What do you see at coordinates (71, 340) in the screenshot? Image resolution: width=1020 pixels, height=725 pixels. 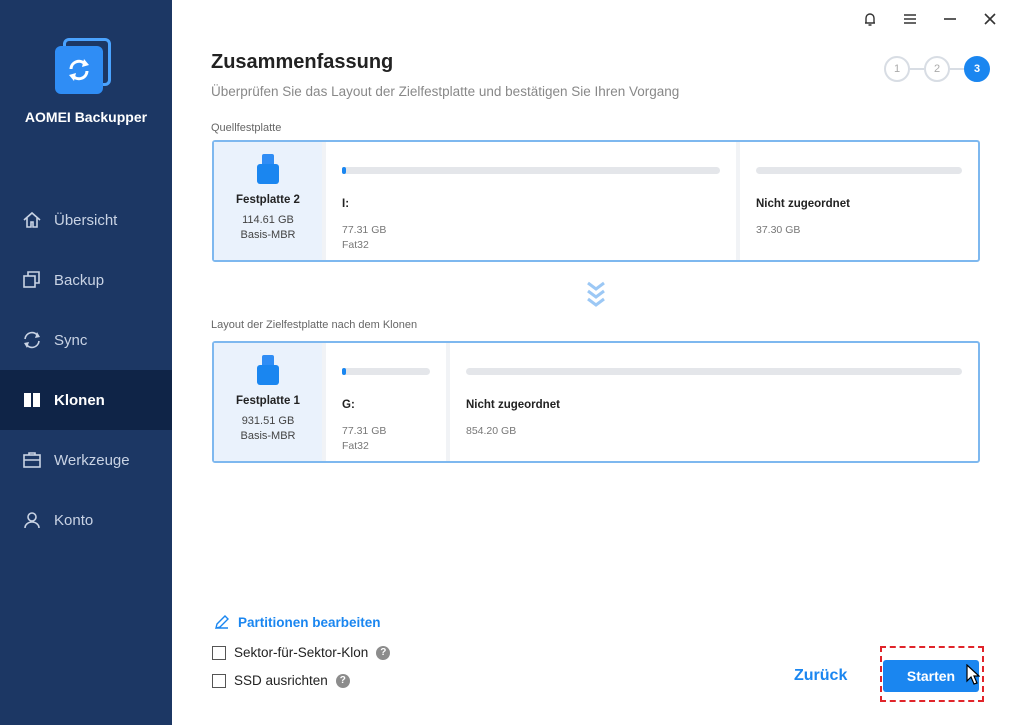 I see `sidebar-item-label: Sync` at bounding box center [71, 340].